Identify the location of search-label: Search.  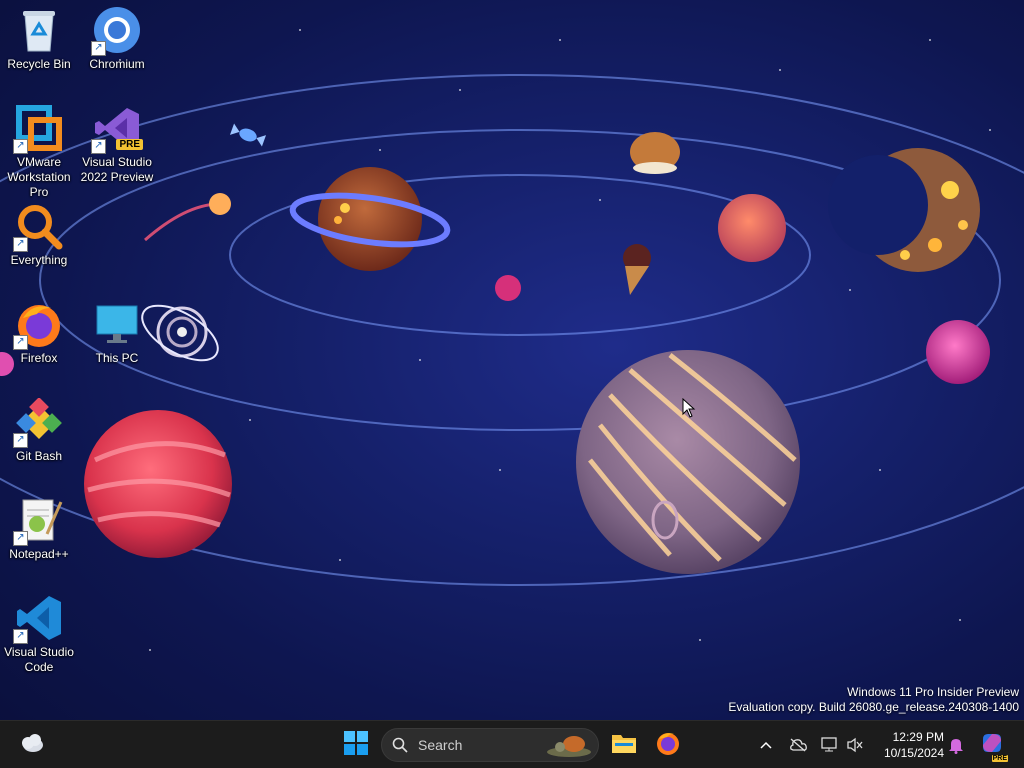
(440, 745).